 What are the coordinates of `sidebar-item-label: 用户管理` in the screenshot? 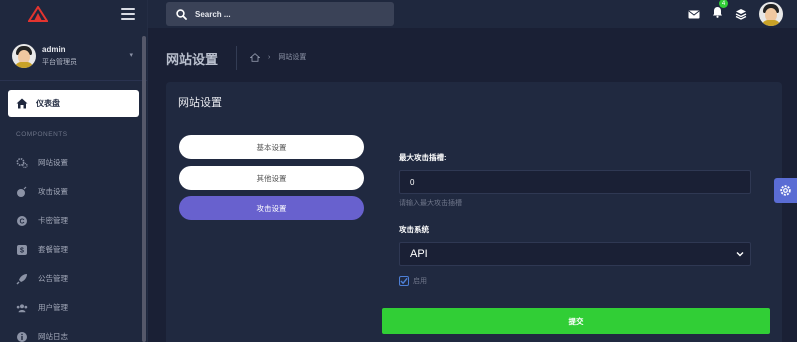 It's located at (53, 307).